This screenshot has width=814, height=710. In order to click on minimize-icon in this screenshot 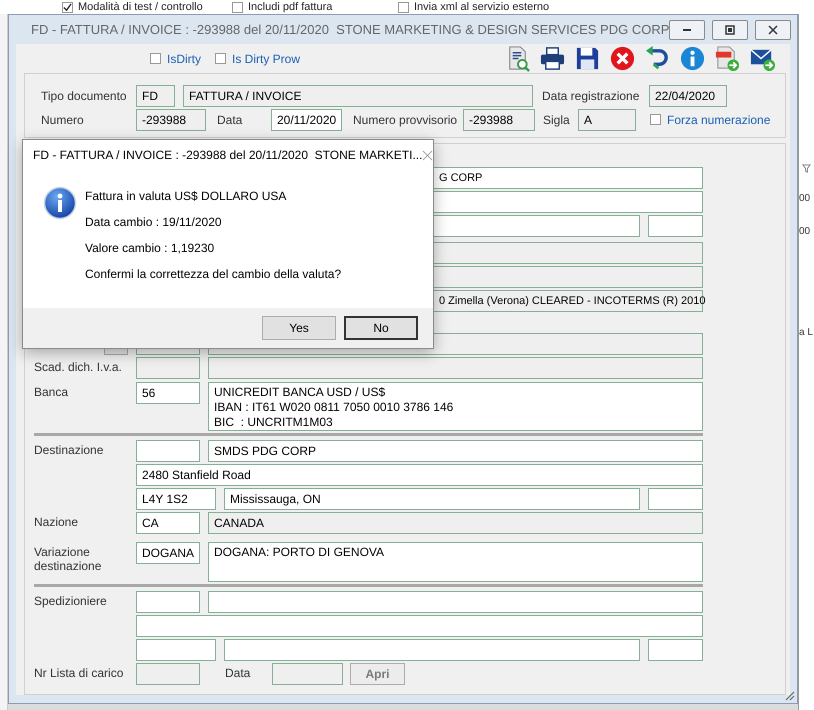, I will do `click(687, 29)`.